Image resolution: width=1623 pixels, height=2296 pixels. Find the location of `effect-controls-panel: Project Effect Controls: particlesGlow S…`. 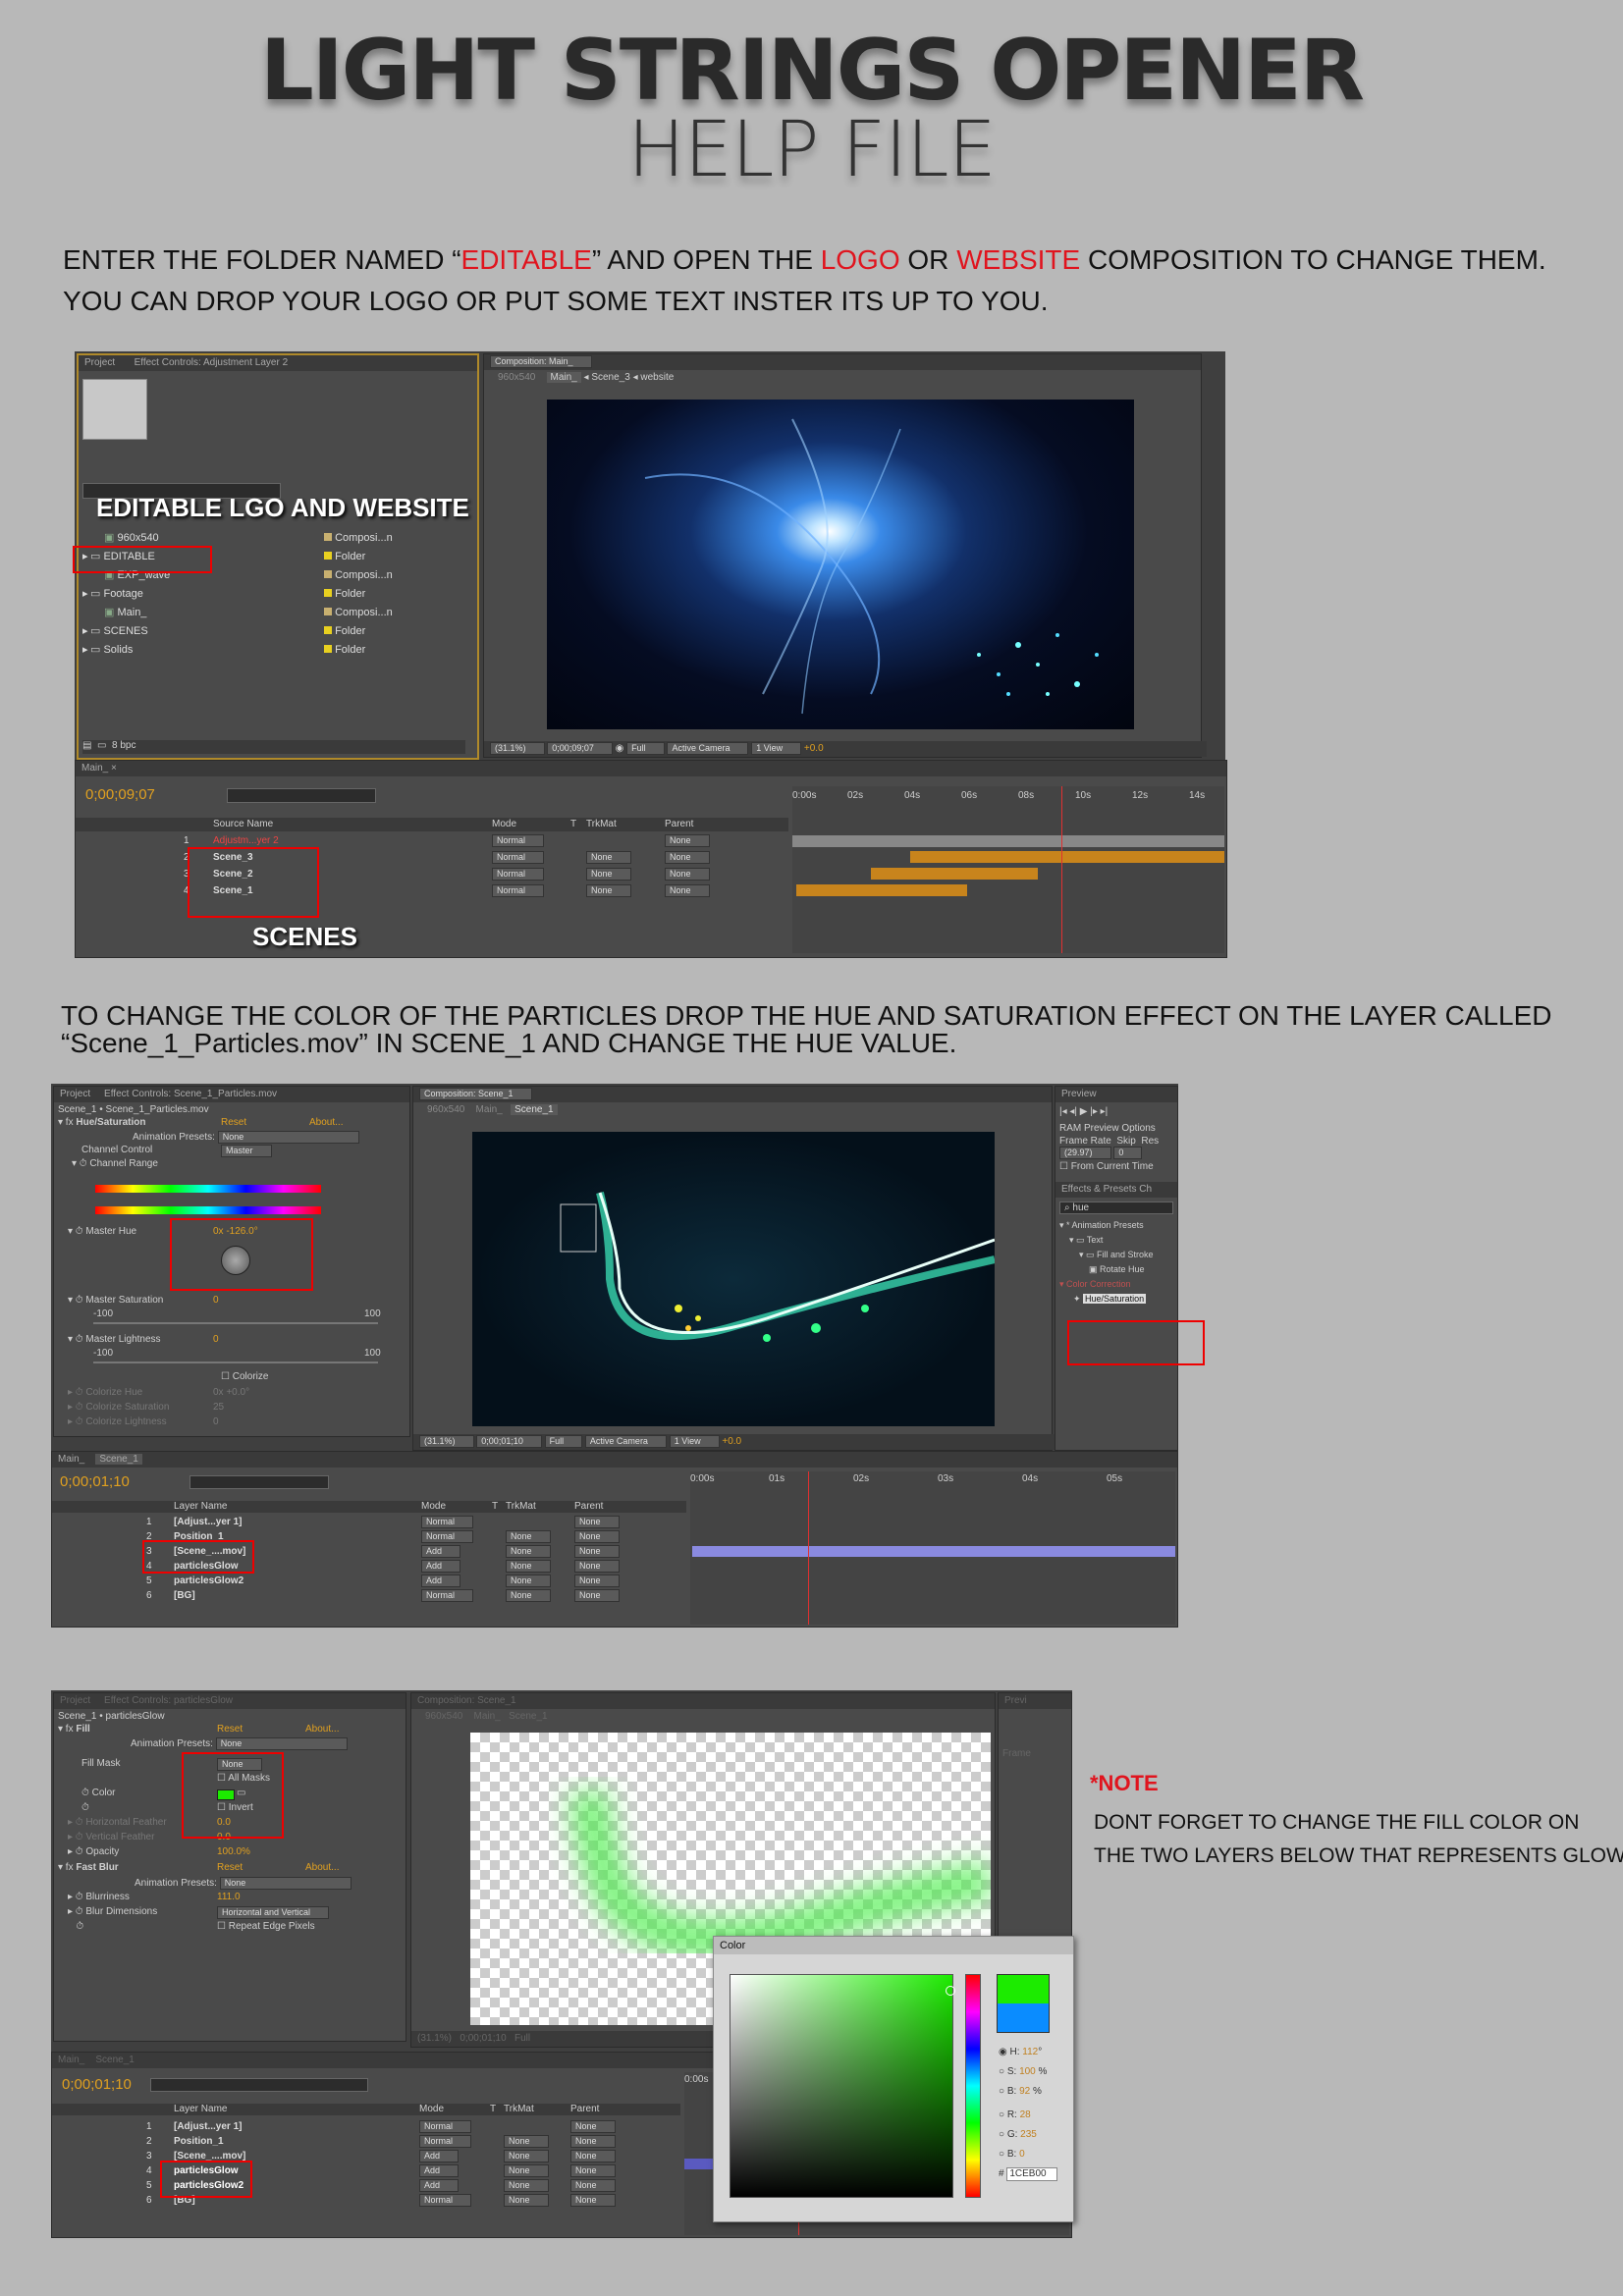

effect-controls-panel: Project Effect Controls: particlesGlow S… is located at coordinates (229, 1867).